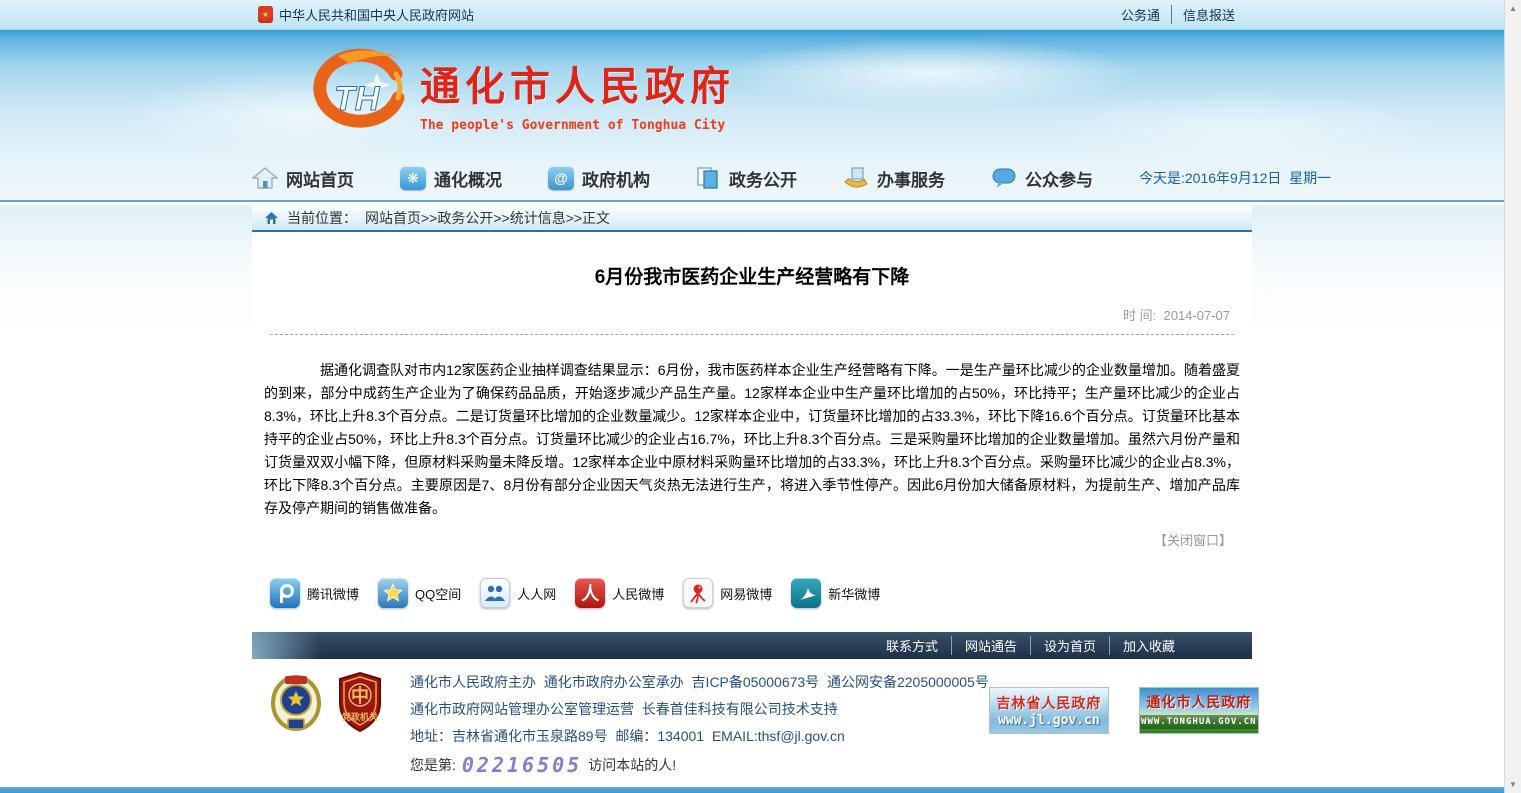  I want to click on tencent-weibo-icon, so click(285, 593).